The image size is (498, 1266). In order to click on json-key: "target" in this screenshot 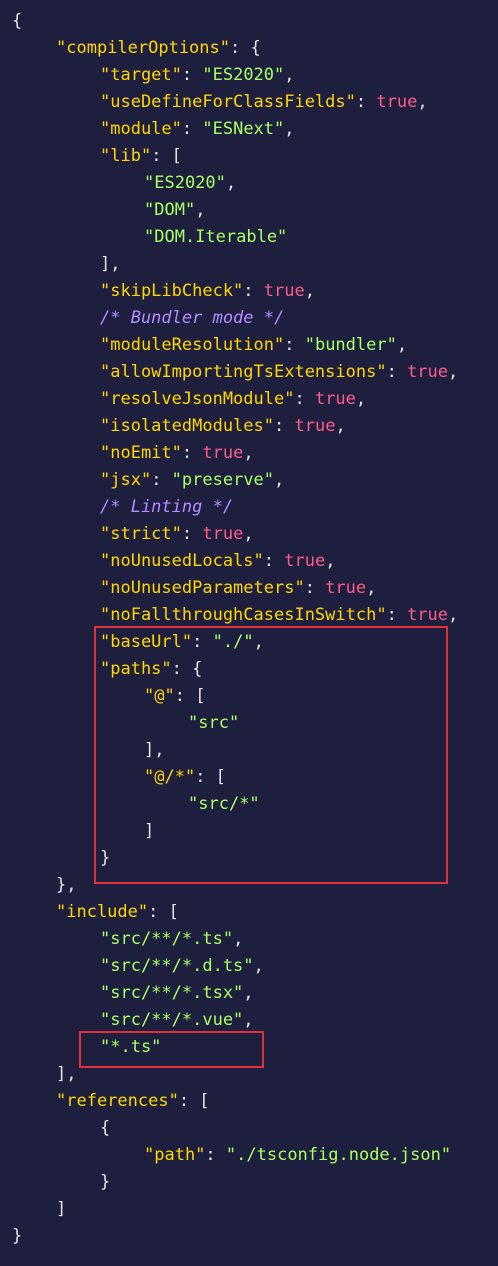, I will do `click(141, 75)`.